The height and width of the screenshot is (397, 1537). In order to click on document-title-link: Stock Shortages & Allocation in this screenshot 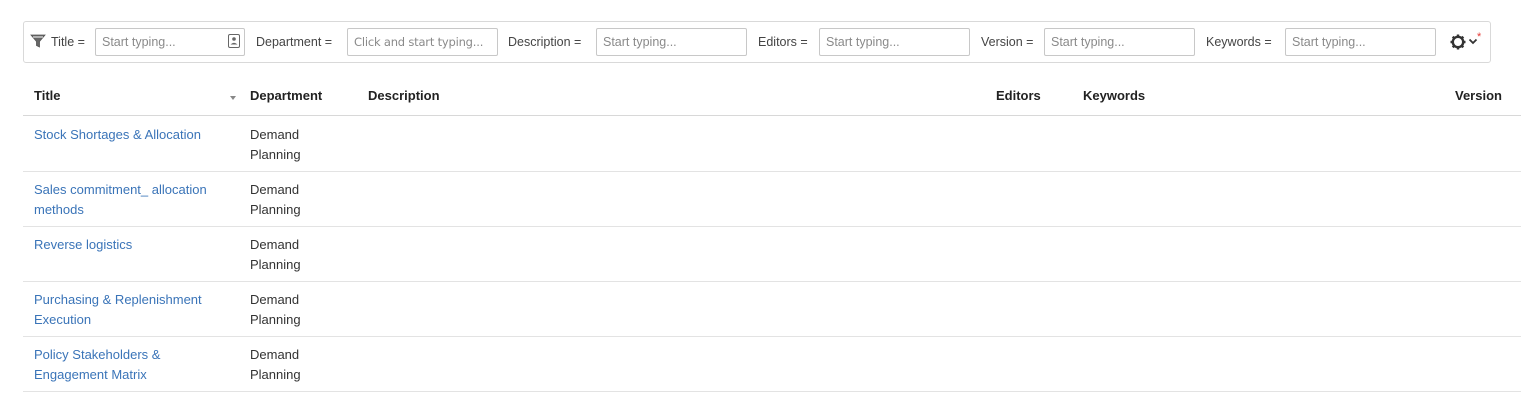, I will do `click(134, 135)`.